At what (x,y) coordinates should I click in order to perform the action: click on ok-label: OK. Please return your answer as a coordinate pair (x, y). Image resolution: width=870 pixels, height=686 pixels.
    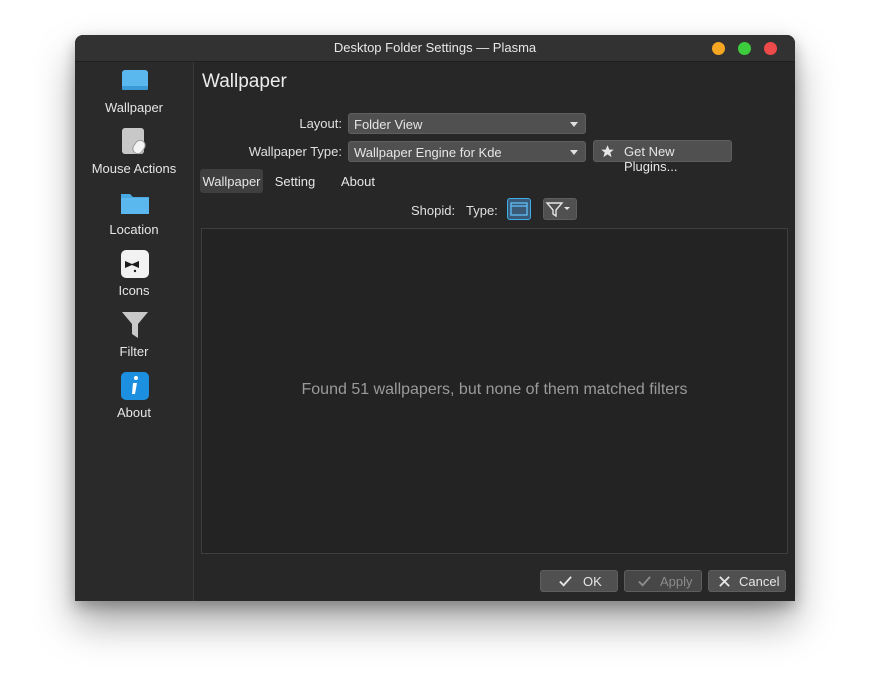
    Looking at the image, I should click on (592, 581).